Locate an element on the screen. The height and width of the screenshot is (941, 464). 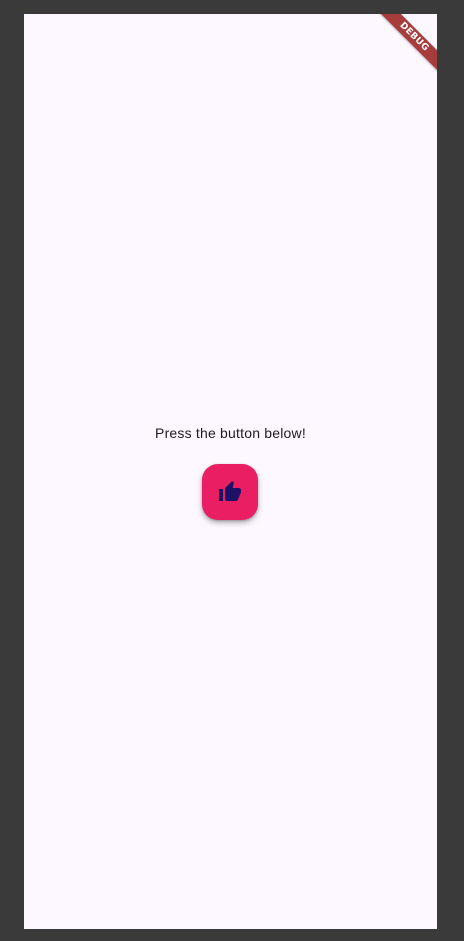
thumb-up-icon is located at coordinates (230, 491).